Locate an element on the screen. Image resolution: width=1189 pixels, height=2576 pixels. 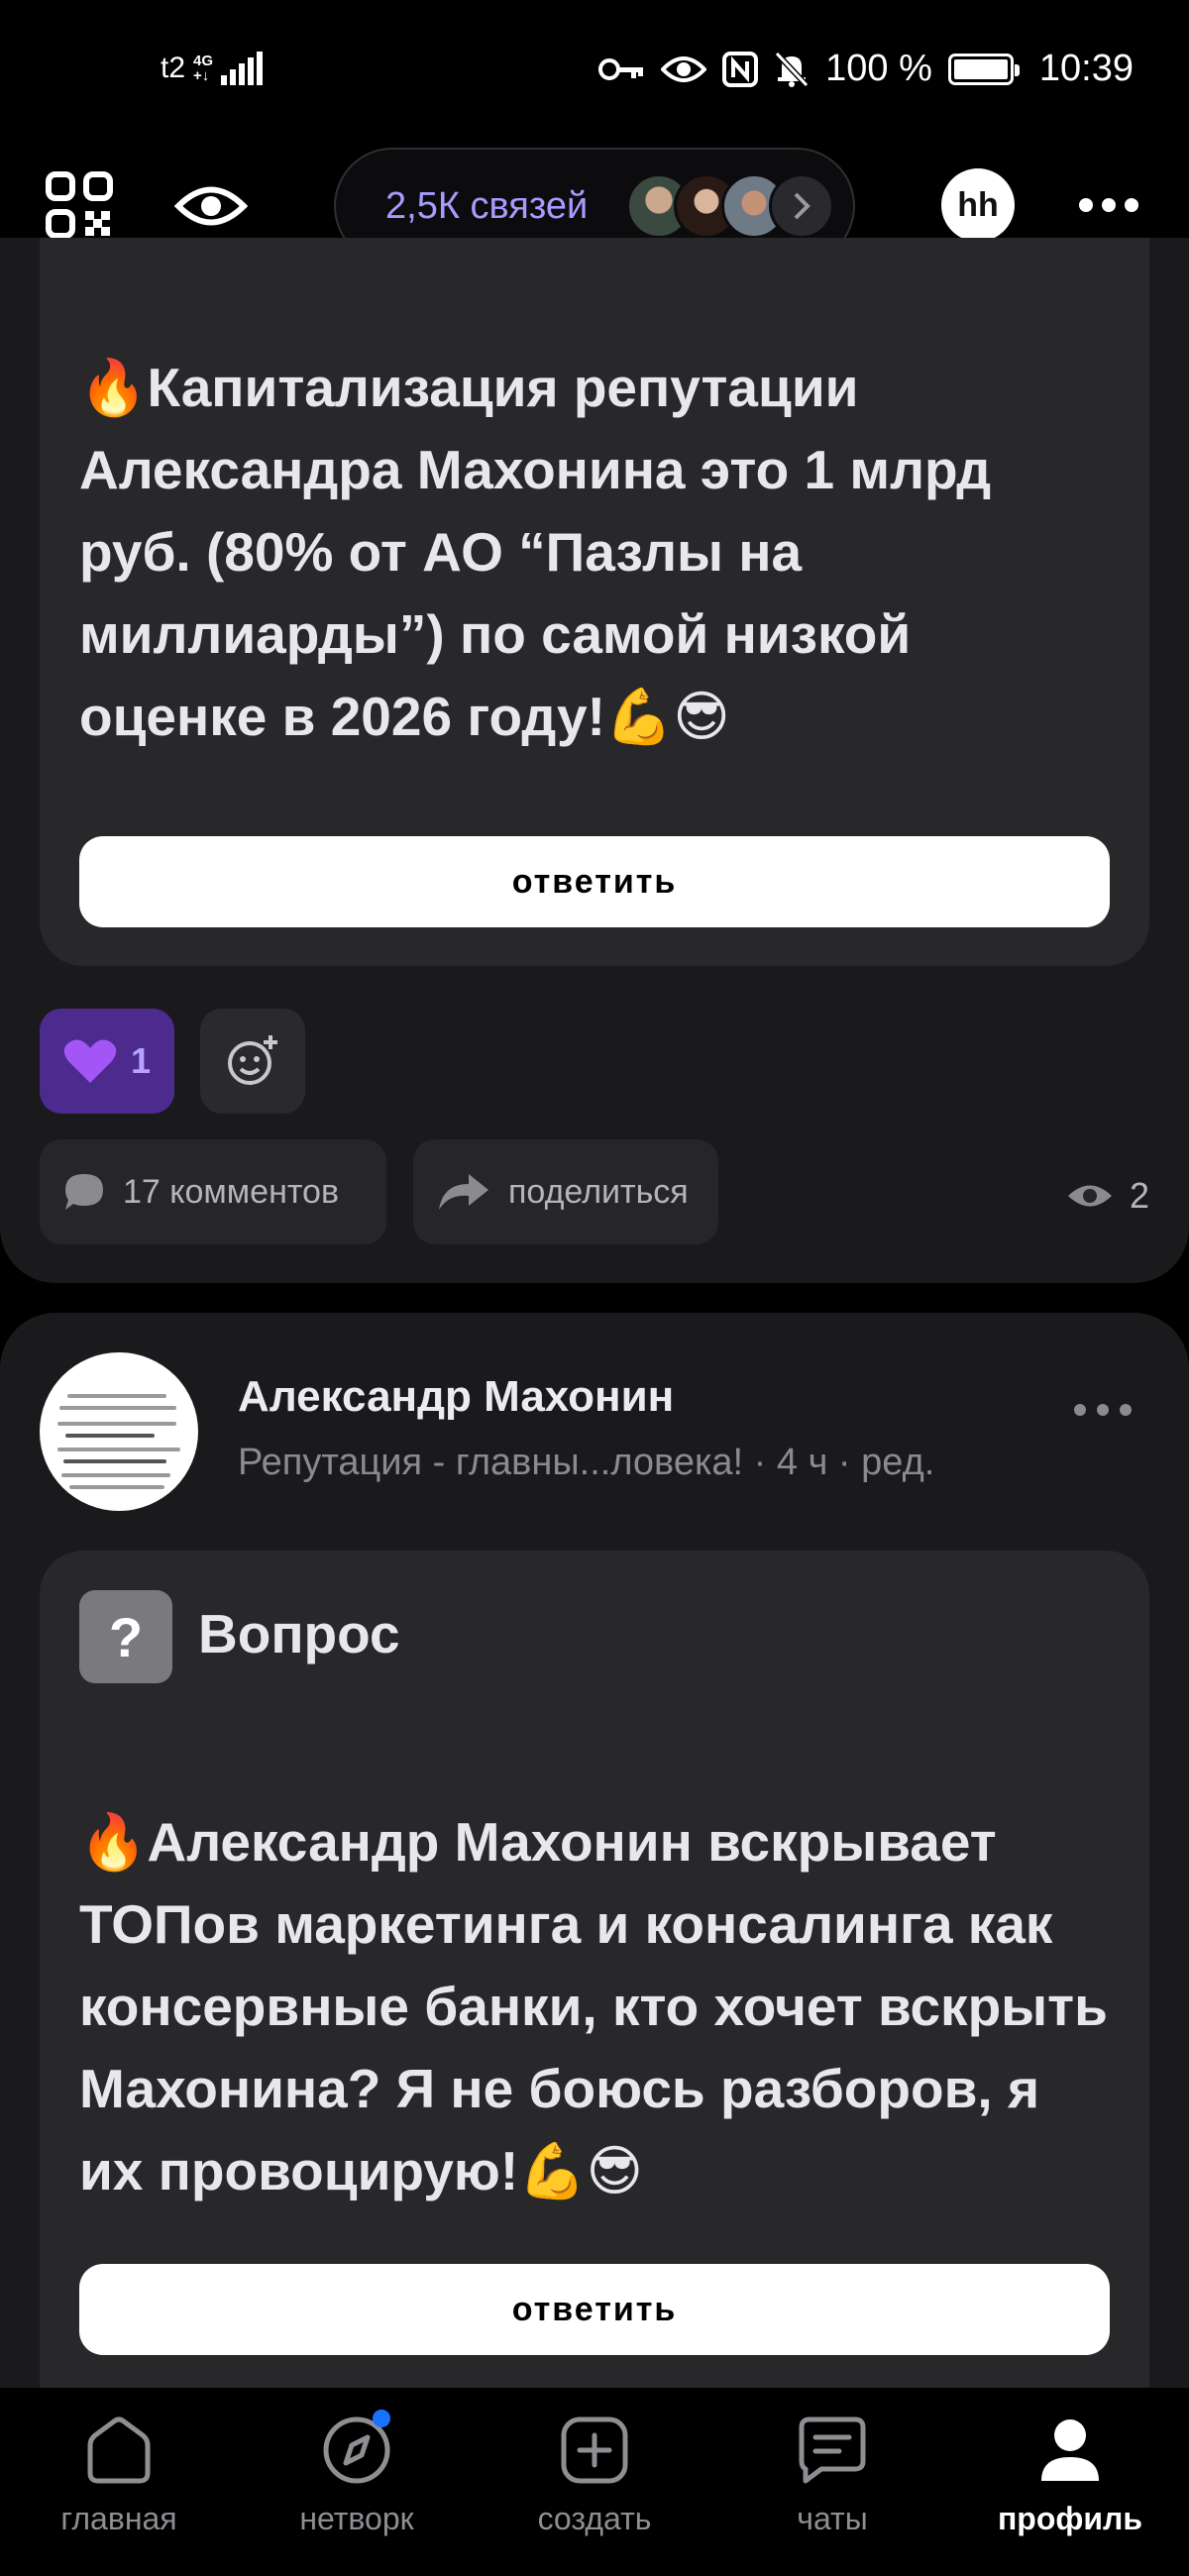
share-button: поделиться is located at coordinates (565, 1191).